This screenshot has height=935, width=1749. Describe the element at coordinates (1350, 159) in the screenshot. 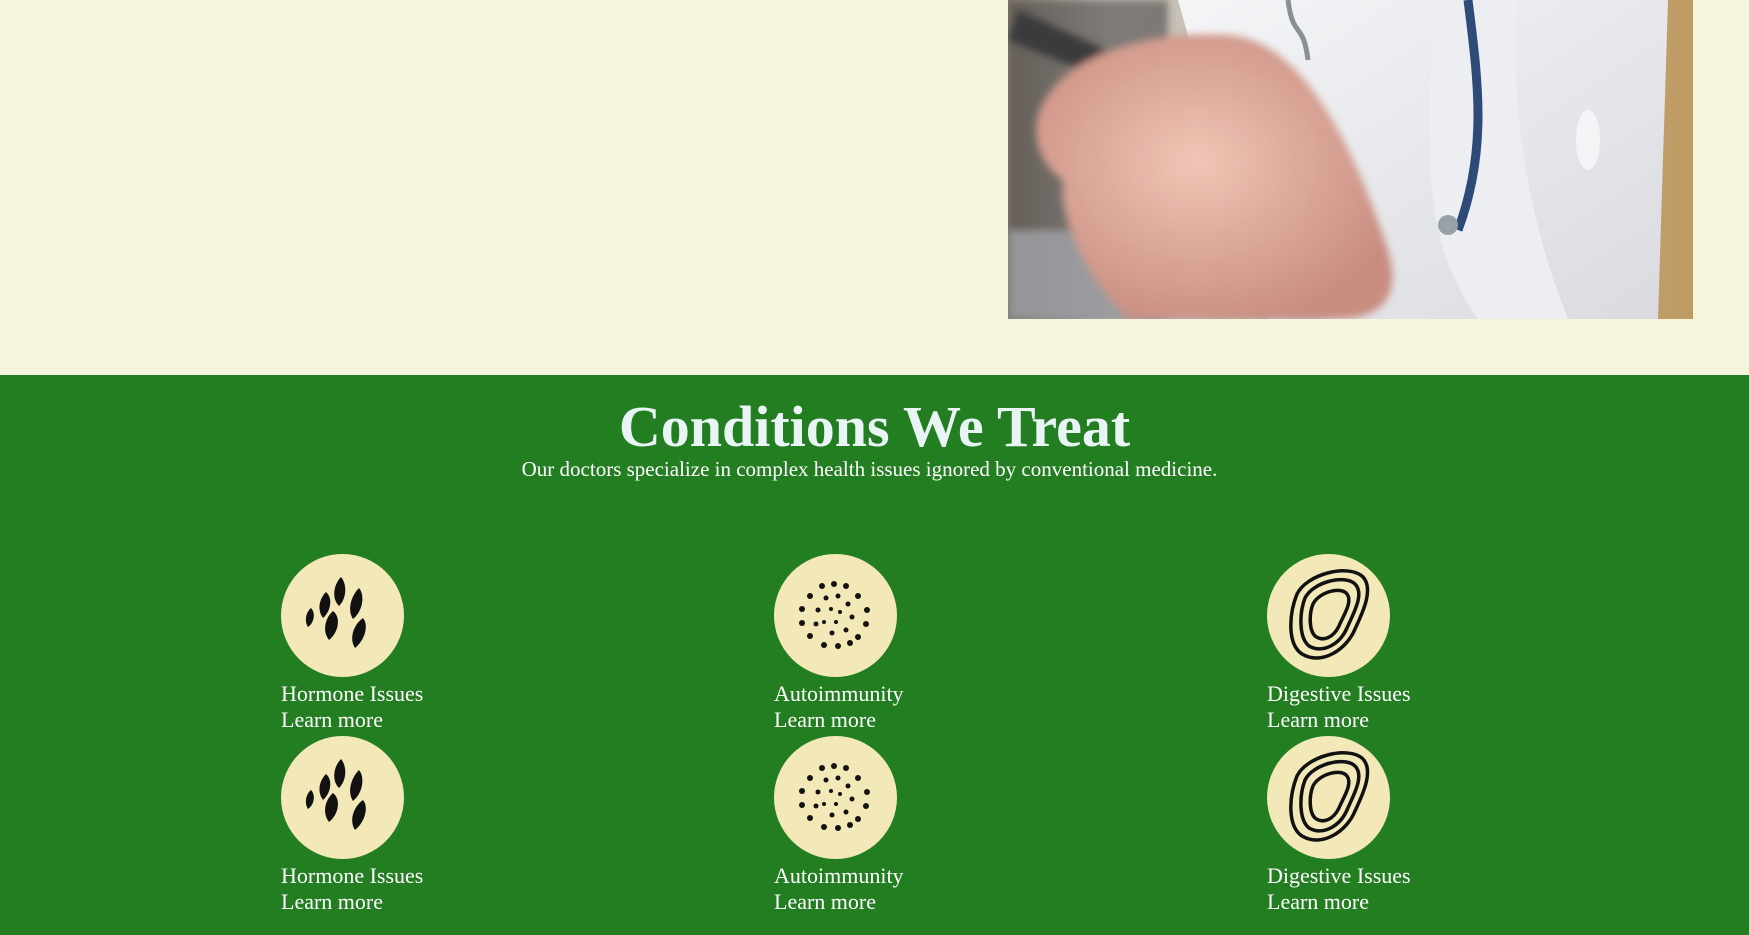

I see `doctor-photo` at that location.